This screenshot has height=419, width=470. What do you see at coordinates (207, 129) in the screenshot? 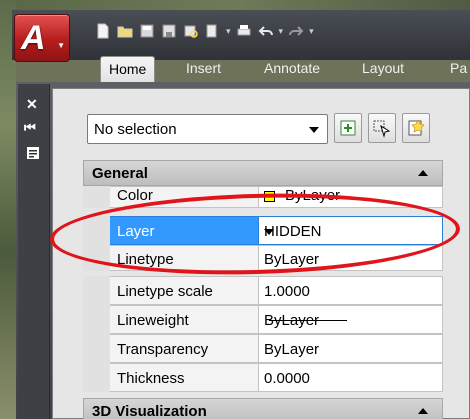
I see `selection-dropdown: No selection` at bounding box center [207, 129].